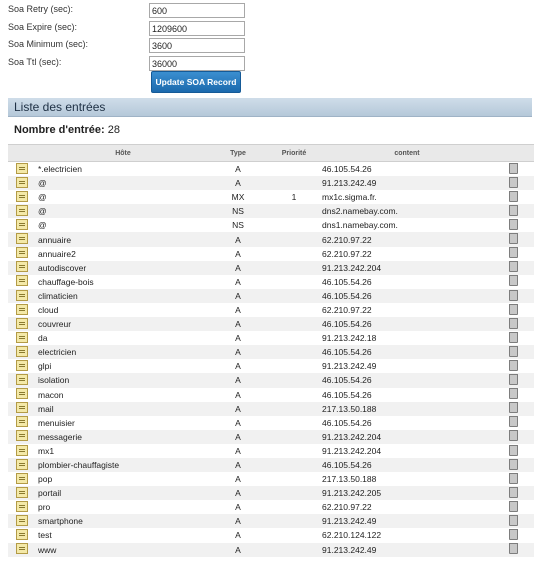  What do you see at coordinates (238, 197) in the screenshot?
I see `record-type: MX` at bounding box center [238, 197].